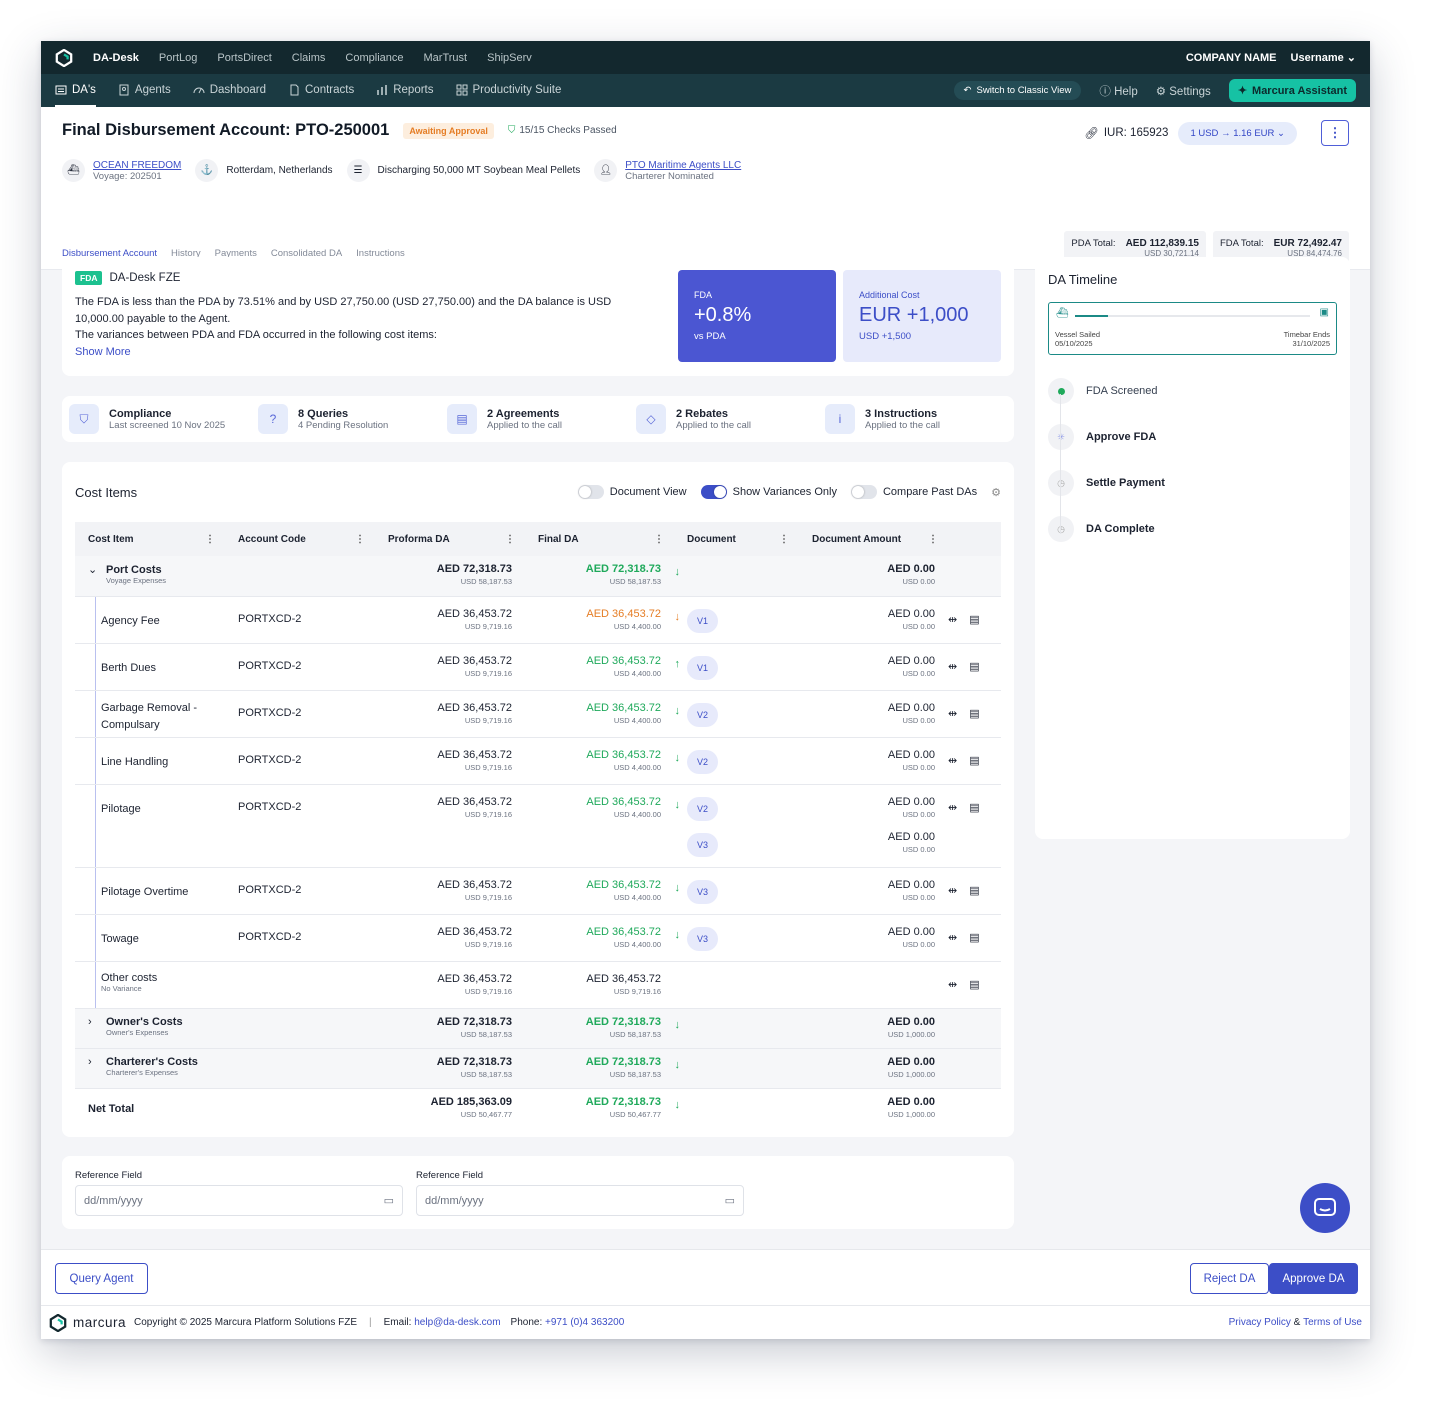  Describe the element at coordinates (97, 569) in the screenshot. I see `chevron-down-icon: ⌄` at that location.